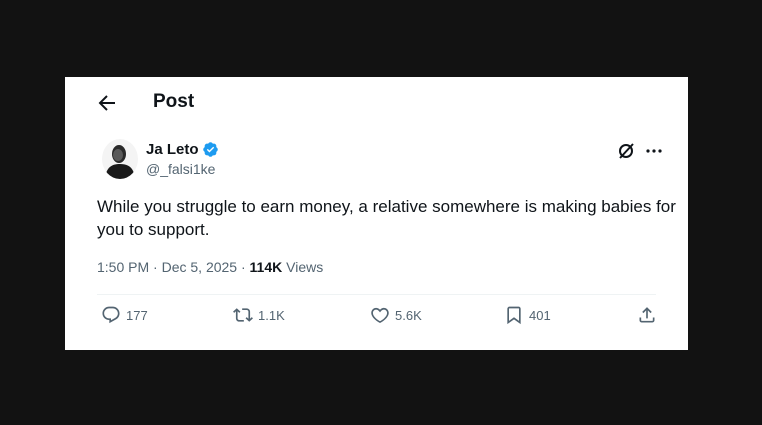 Image resolution: width=762 pixels, height=425 pixels. I want to click on post-author: Ja Leto @_falsi1ke, so click(372, 161).